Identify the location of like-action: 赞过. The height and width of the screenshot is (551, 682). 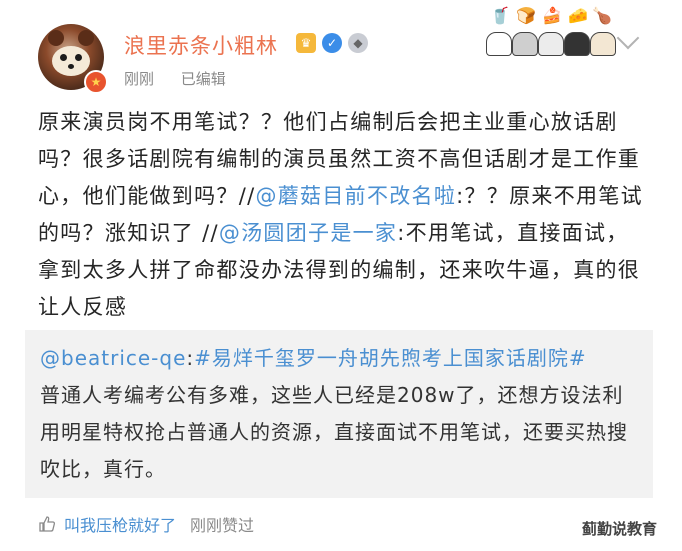
(238, 525).